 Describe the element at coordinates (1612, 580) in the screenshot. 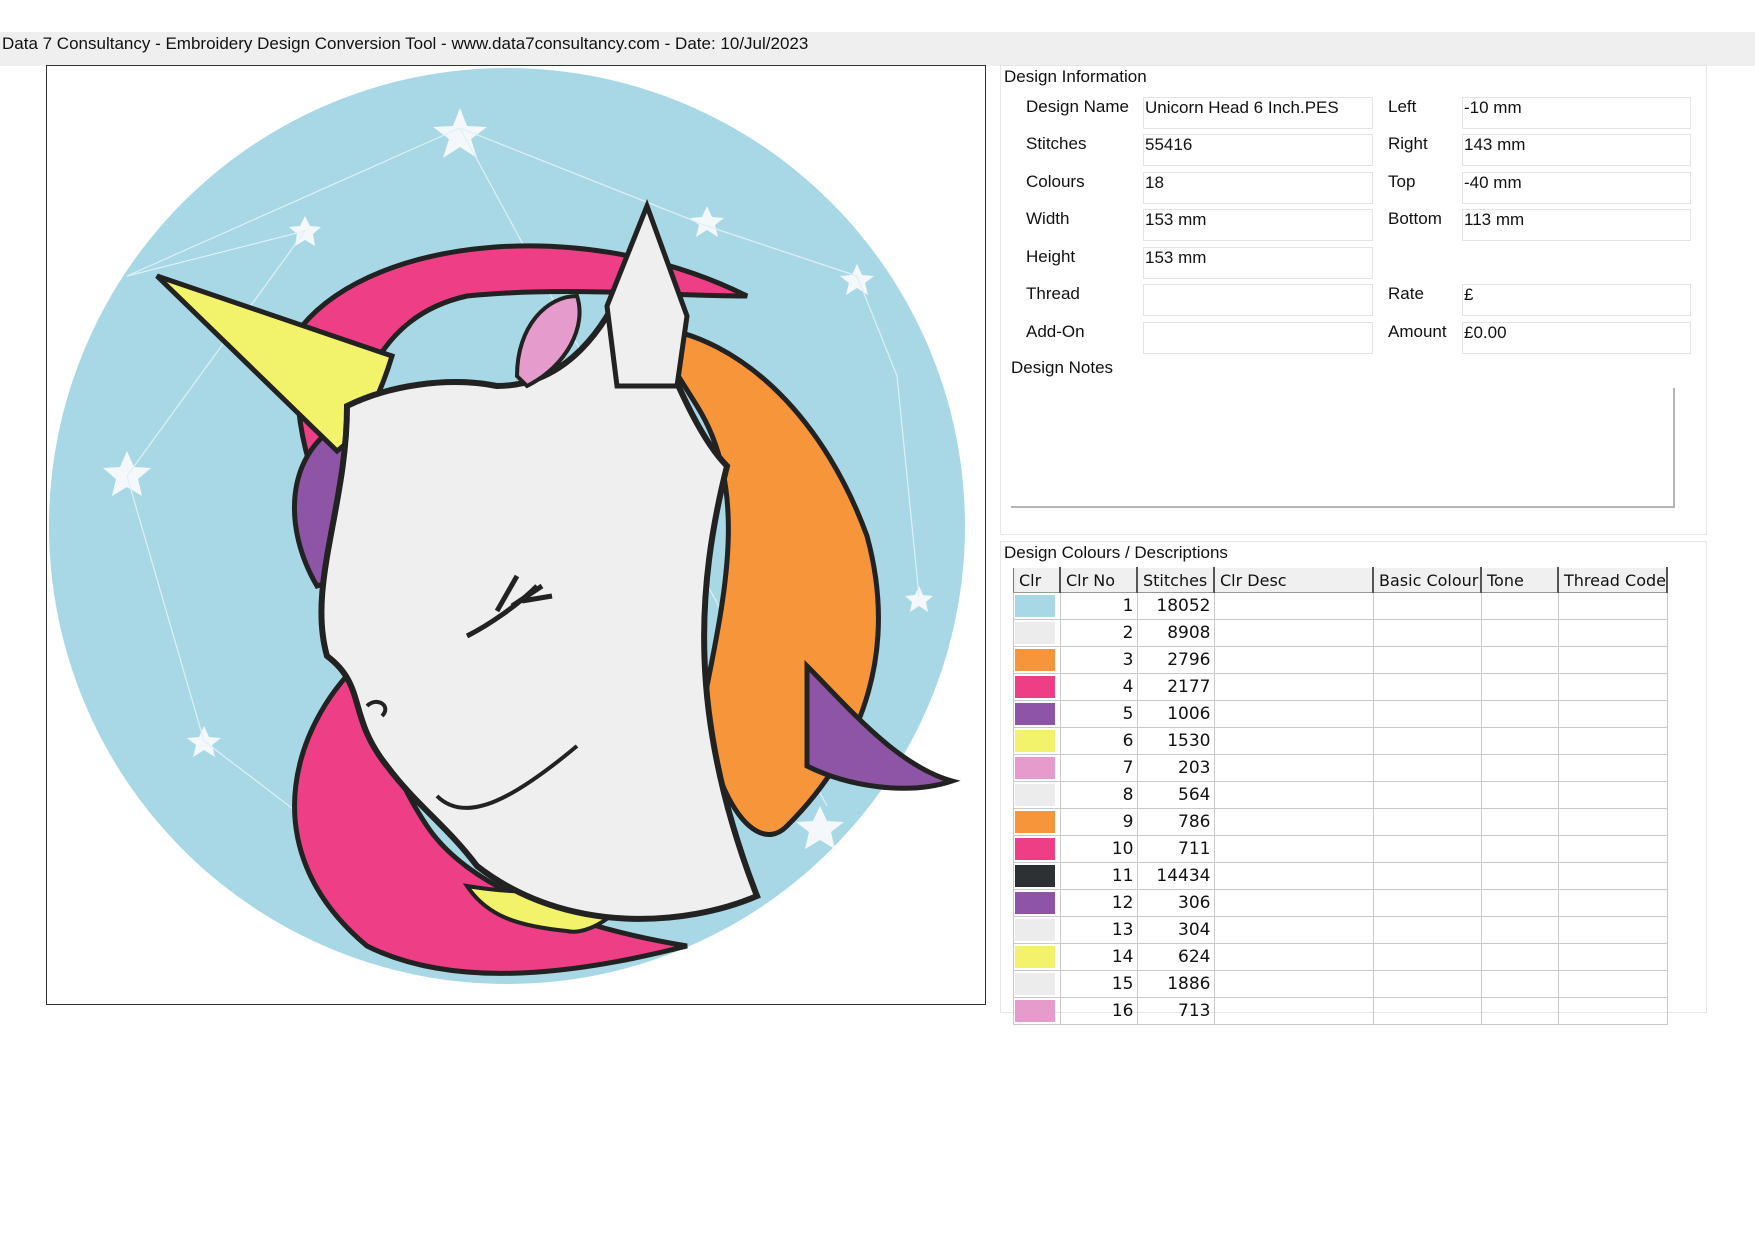

I see `column-header-thread-code: Thread Code` at that location.